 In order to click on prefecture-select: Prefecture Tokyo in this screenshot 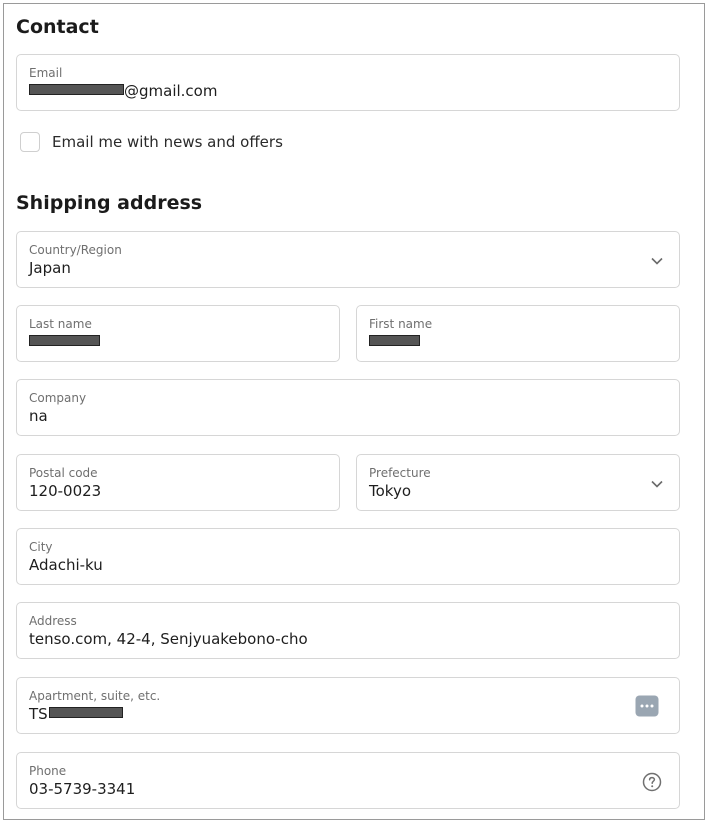, I will do `click(518, 482)`.